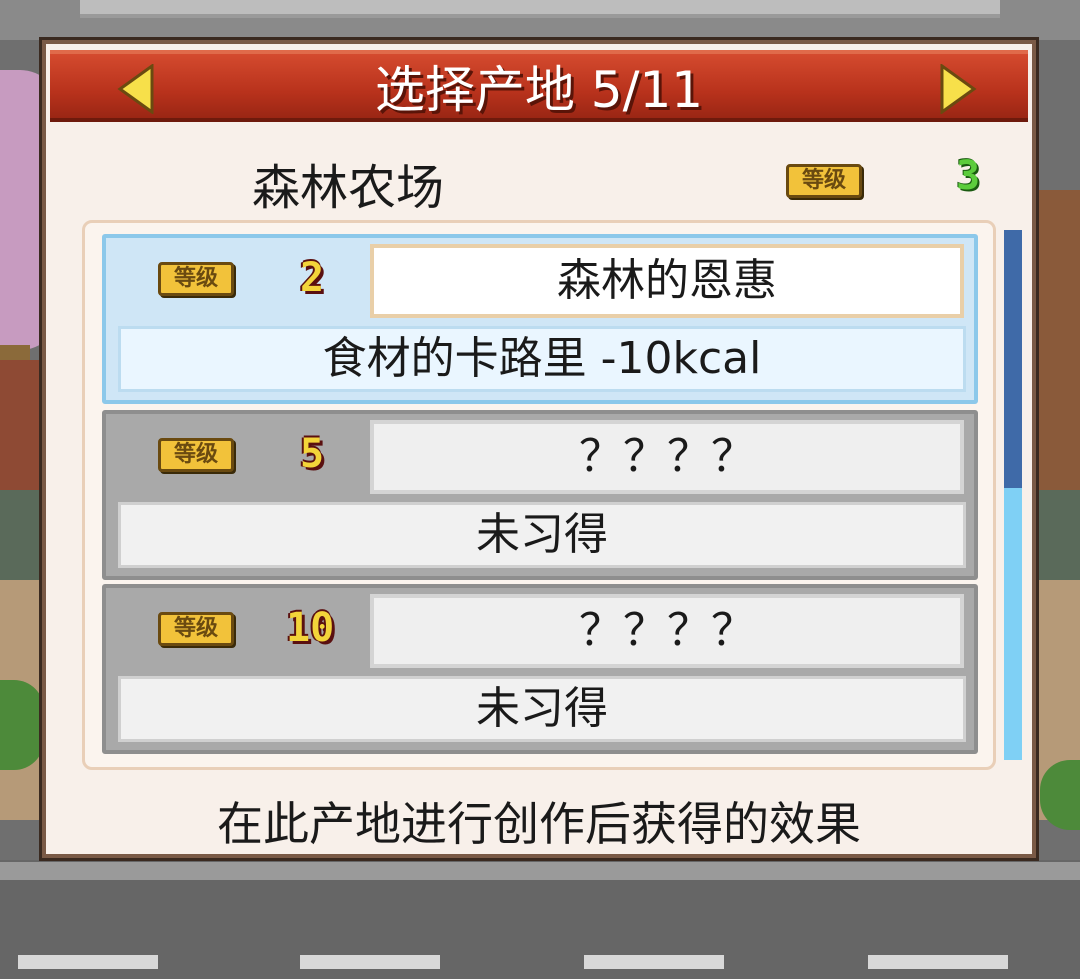 The image size is (1080, 979). I want to click on farm-level-value: 3, so click(968, 176).